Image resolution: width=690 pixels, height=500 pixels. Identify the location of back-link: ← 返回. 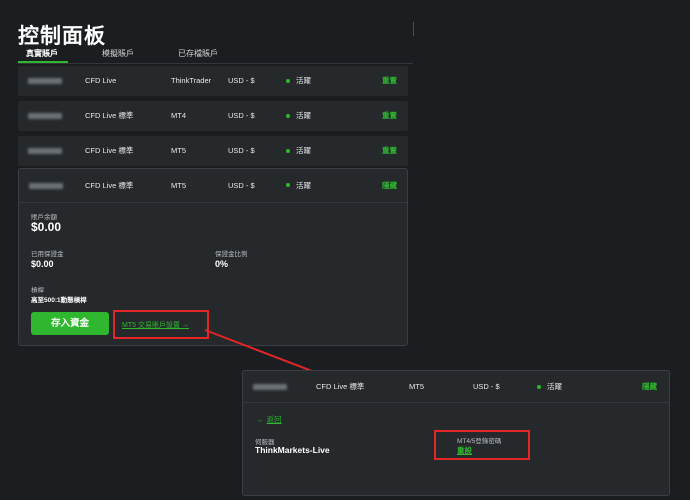
(269, 419).